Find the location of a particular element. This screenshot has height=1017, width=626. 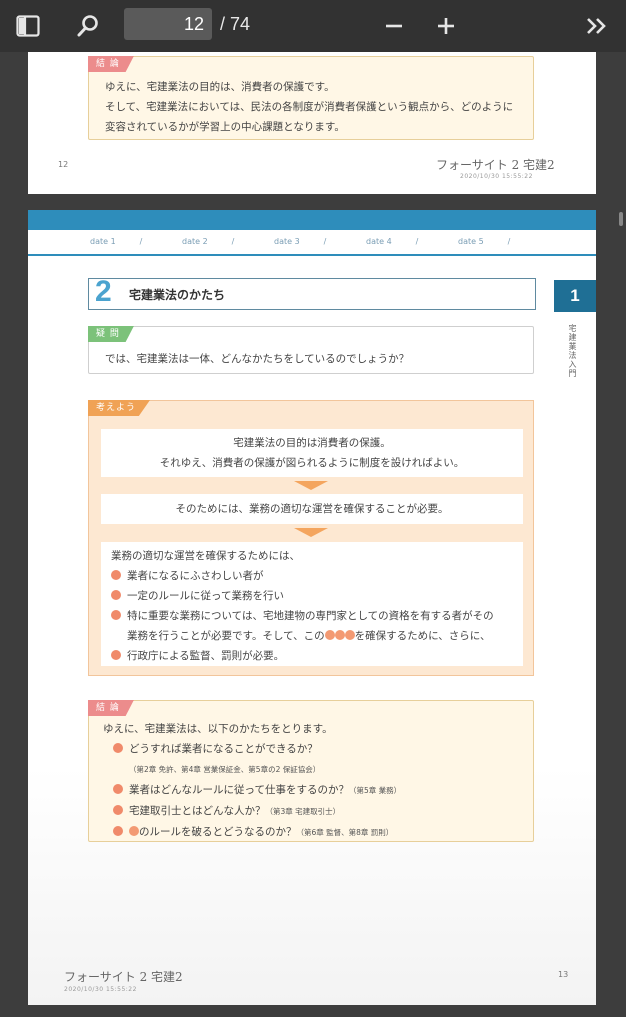

more-tools-icon is located at coordinates (596, 26).